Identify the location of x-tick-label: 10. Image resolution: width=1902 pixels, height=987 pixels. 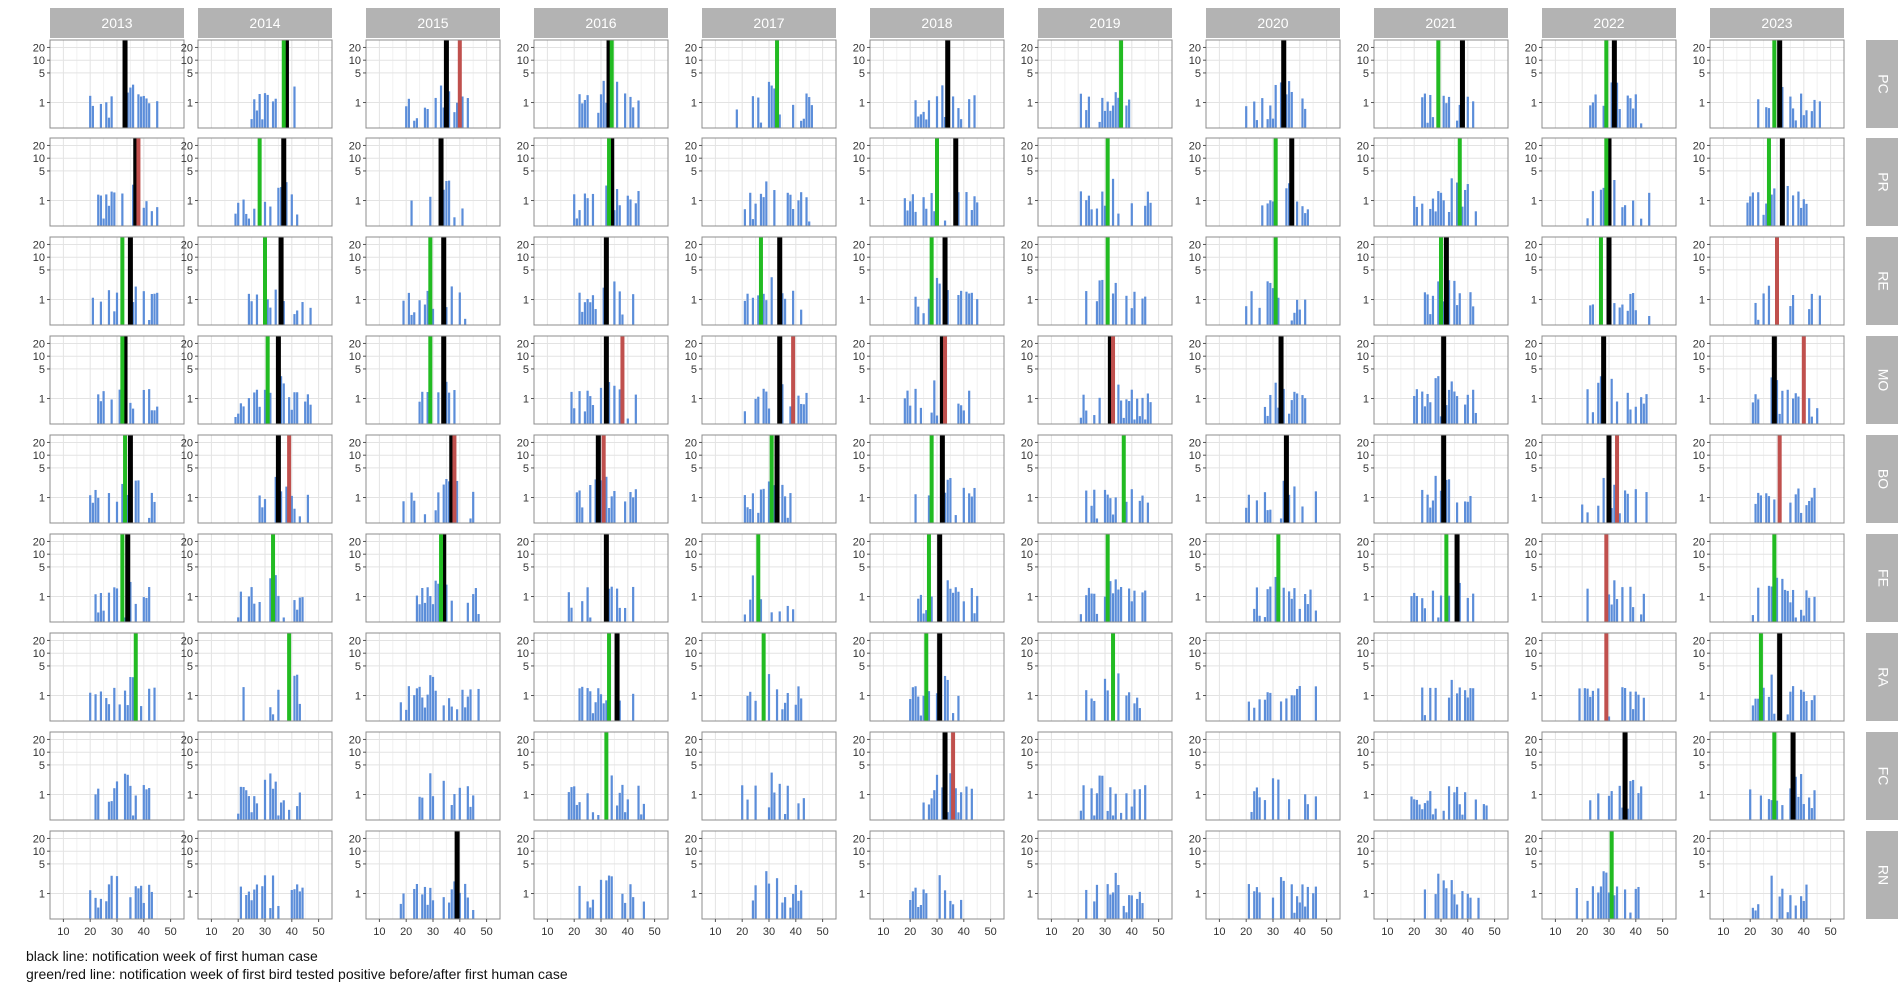
(883, 932).